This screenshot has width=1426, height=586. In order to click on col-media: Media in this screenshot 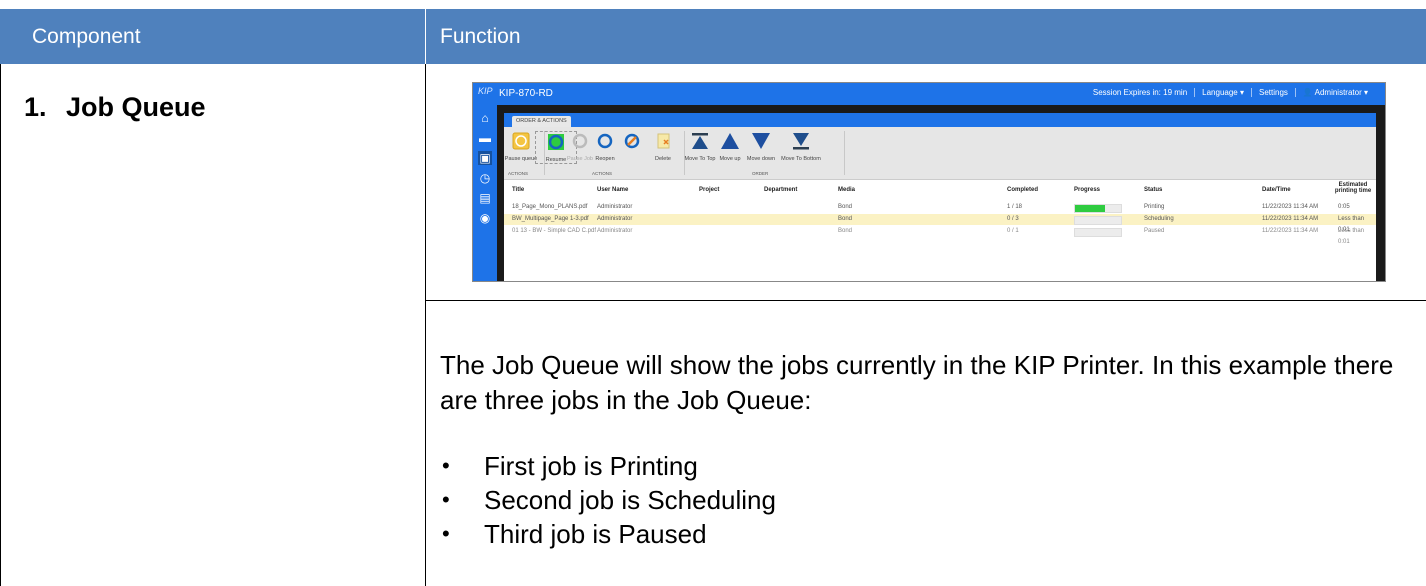, I will do `click(846, 190)`.